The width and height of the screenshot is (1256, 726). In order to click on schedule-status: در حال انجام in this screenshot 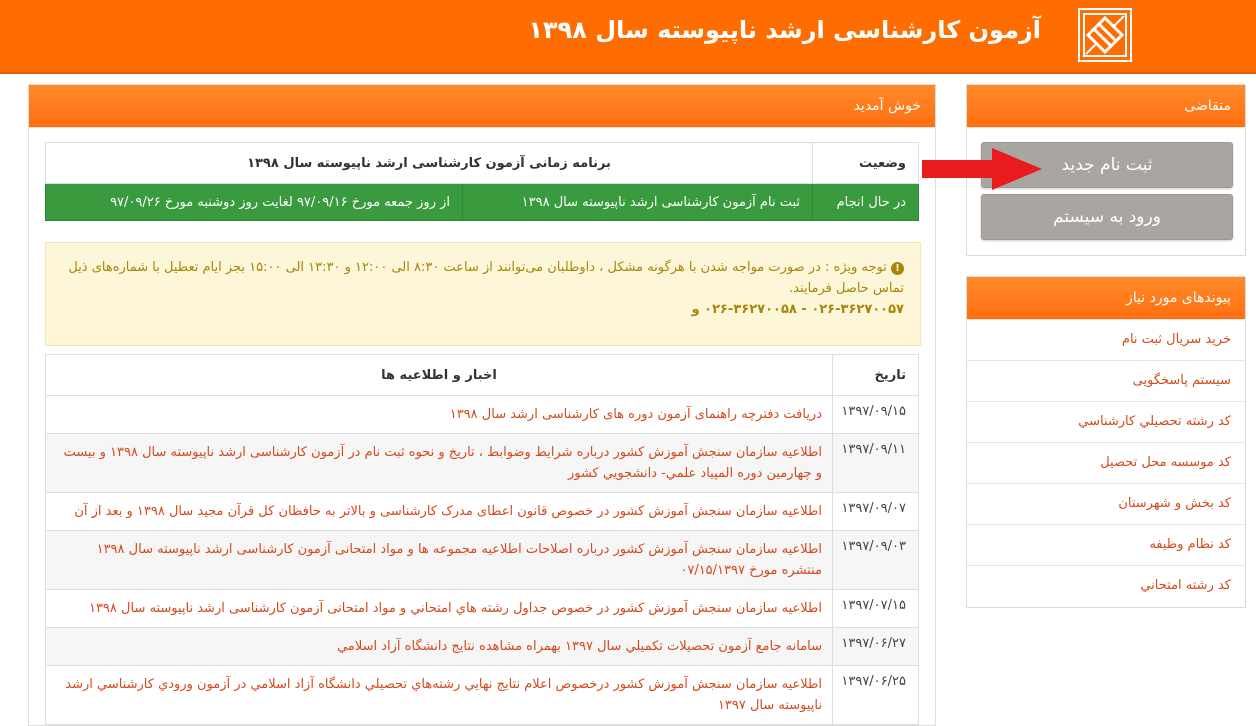, I will do `click(865, 202)`.